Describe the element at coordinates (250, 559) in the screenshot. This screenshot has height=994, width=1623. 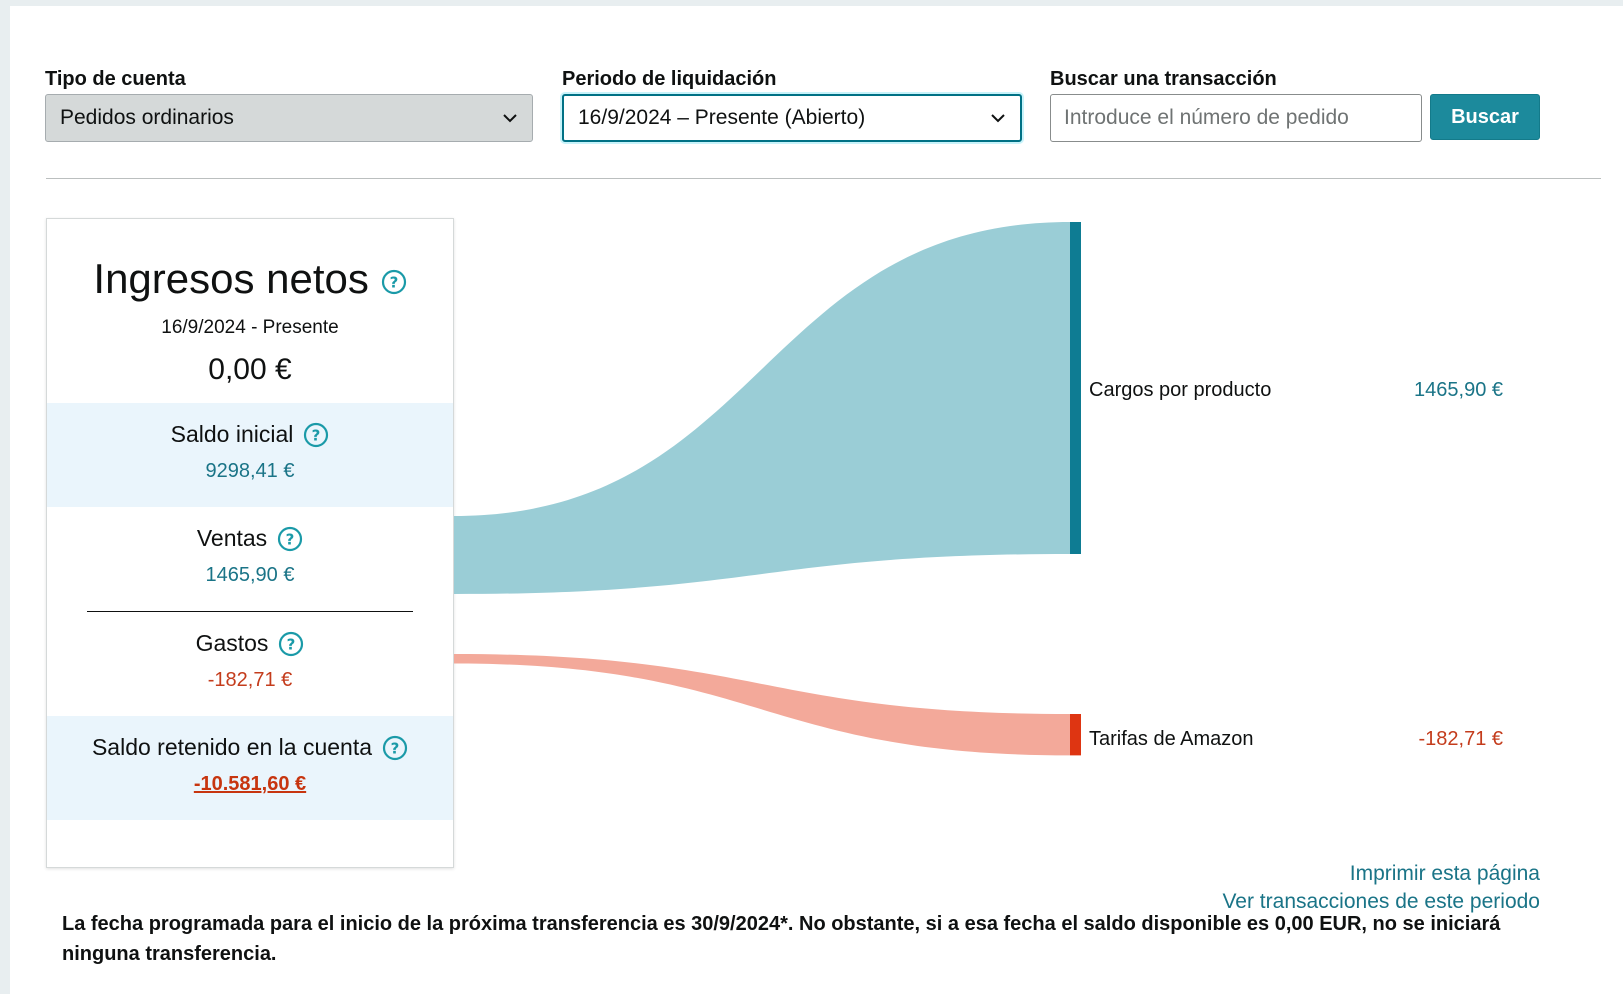
I see `sales-block: Ventas ? 1465,90 €` at that location.